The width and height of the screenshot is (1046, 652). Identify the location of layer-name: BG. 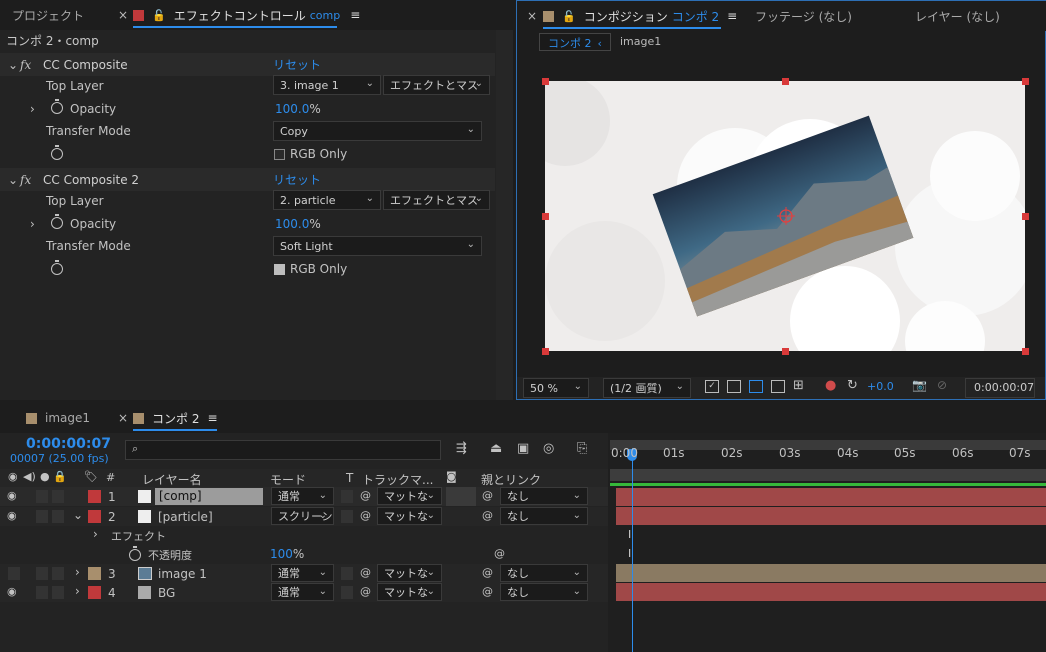
(166, 593).